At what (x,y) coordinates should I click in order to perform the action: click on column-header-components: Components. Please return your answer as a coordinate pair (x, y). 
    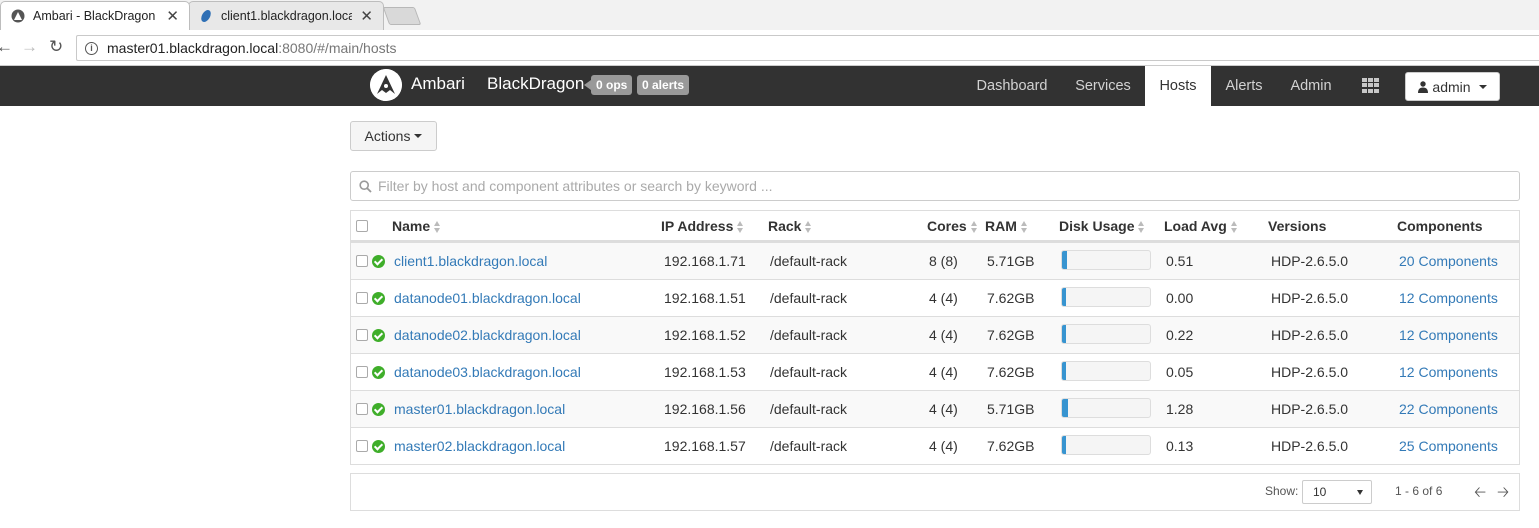
    Looking at the image, I should click on (1440, 226).